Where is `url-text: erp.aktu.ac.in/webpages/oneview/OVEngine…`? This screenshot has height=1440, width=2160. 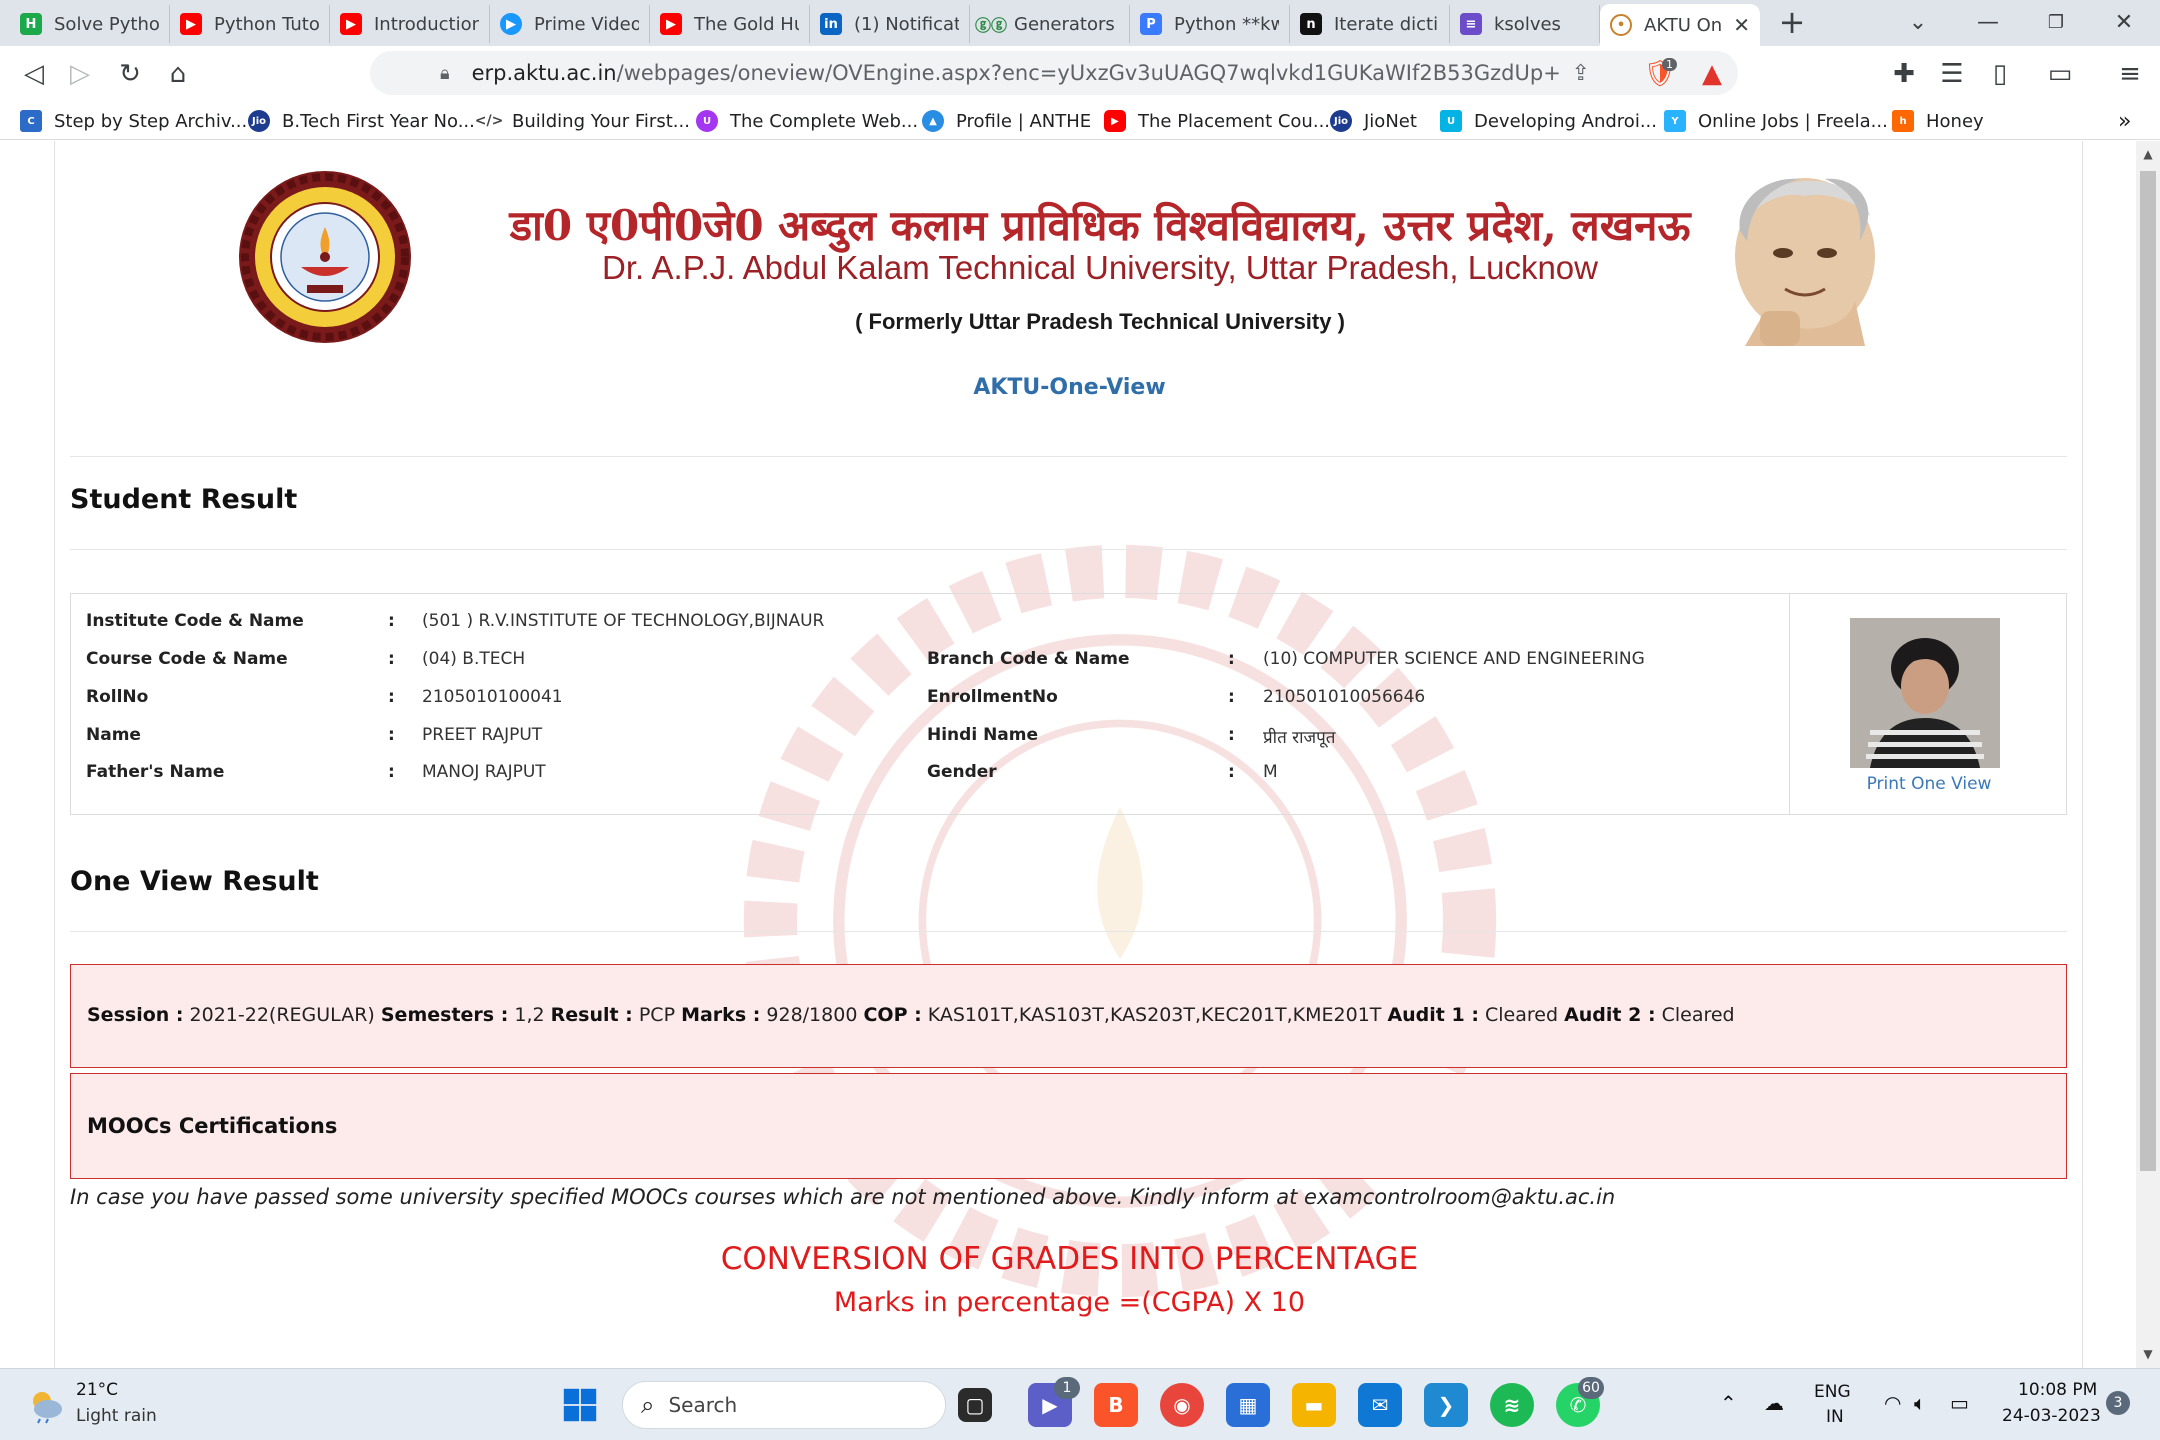 url-text: erp.aktu.ac.in/webpages/oneview/OVEngine… is located at coordinates (1017, 73).